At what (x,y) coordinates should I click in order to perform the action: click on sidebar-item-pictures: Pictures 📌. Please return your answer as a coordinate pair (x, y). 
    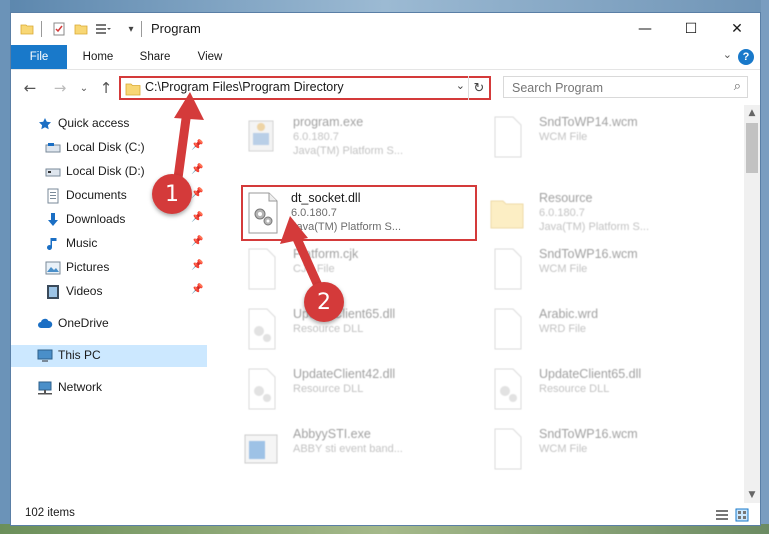
    Looking at the image, I should click on (109, 268).